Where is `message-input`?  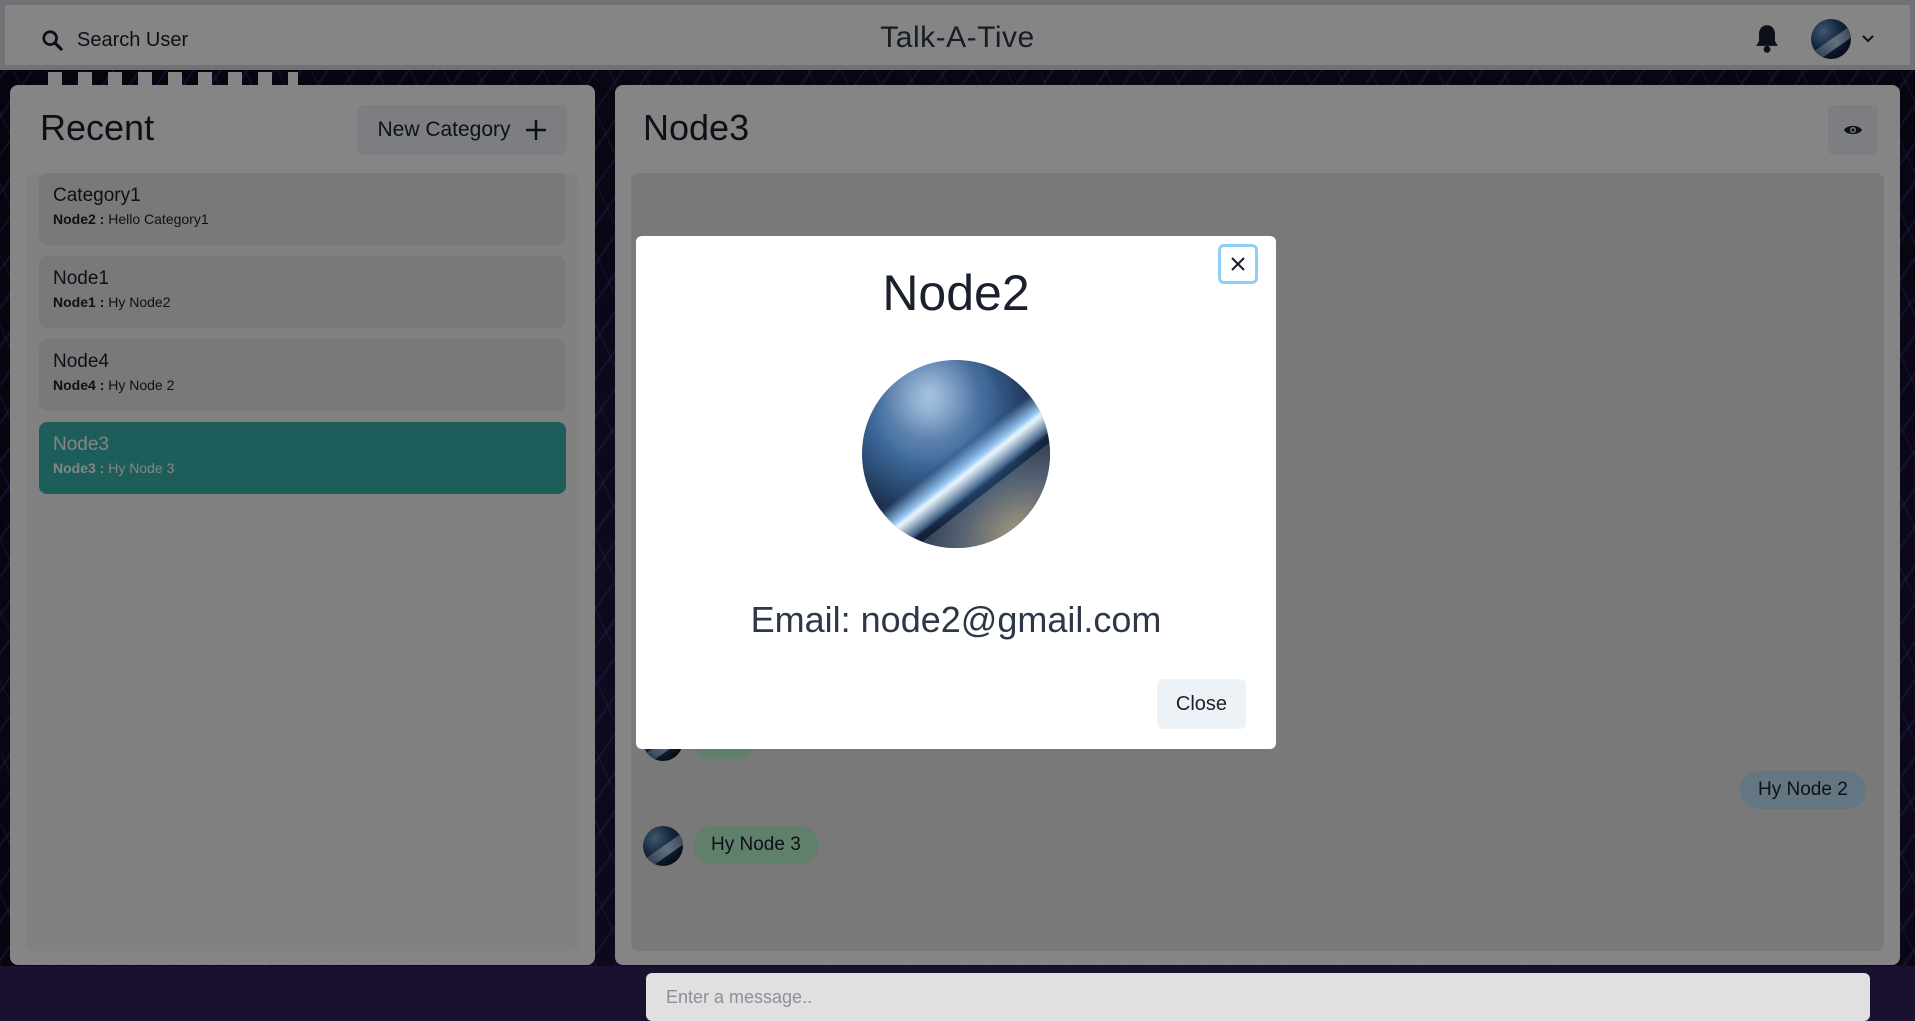
message-input is located at coordinates (1258, 997).